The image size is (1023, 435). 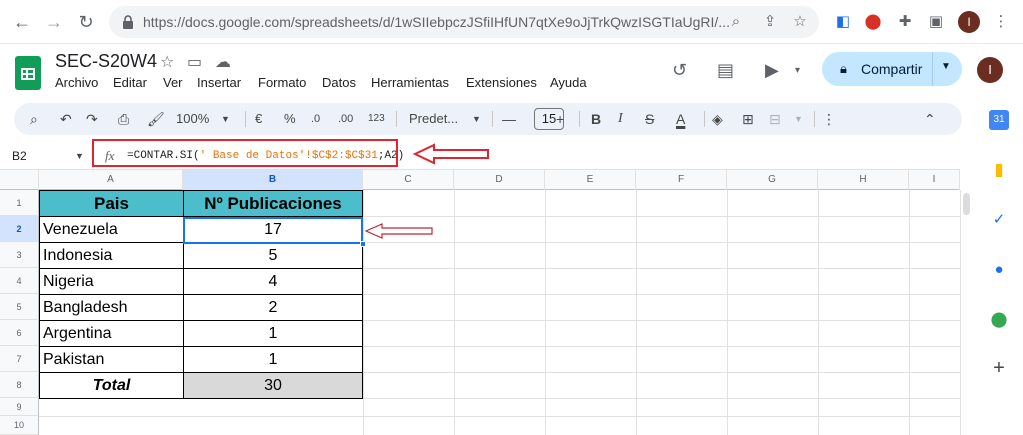 I want to click on font-dropdown-icon: ▼, so click(x=476, y=119).